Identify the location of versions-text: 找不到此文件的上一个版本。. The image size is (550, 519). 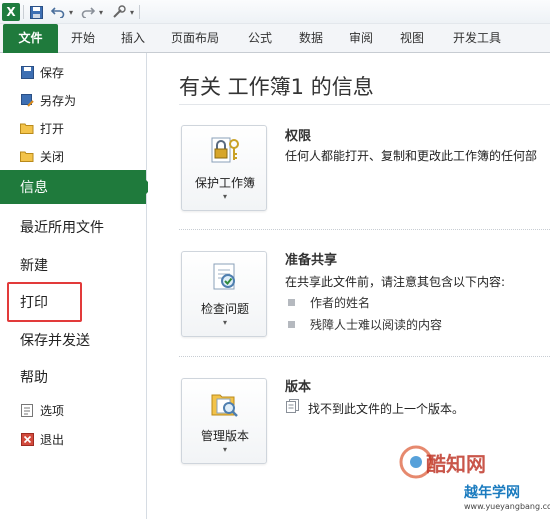
(386, 409).